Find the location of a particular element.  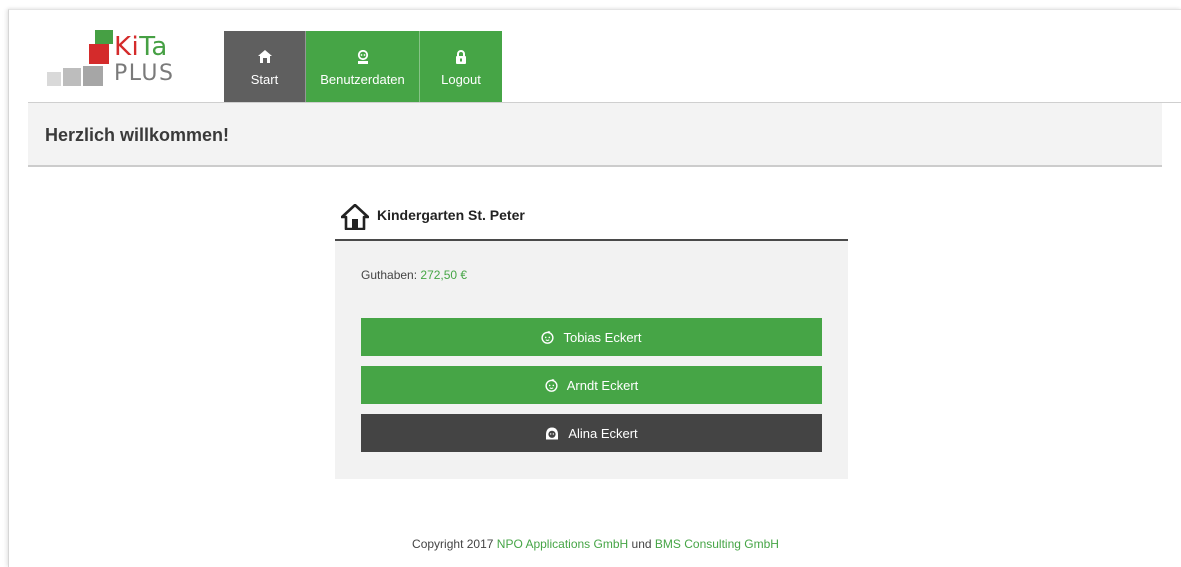

child-name: Alina Eckert is located at coordinates (603, 433).